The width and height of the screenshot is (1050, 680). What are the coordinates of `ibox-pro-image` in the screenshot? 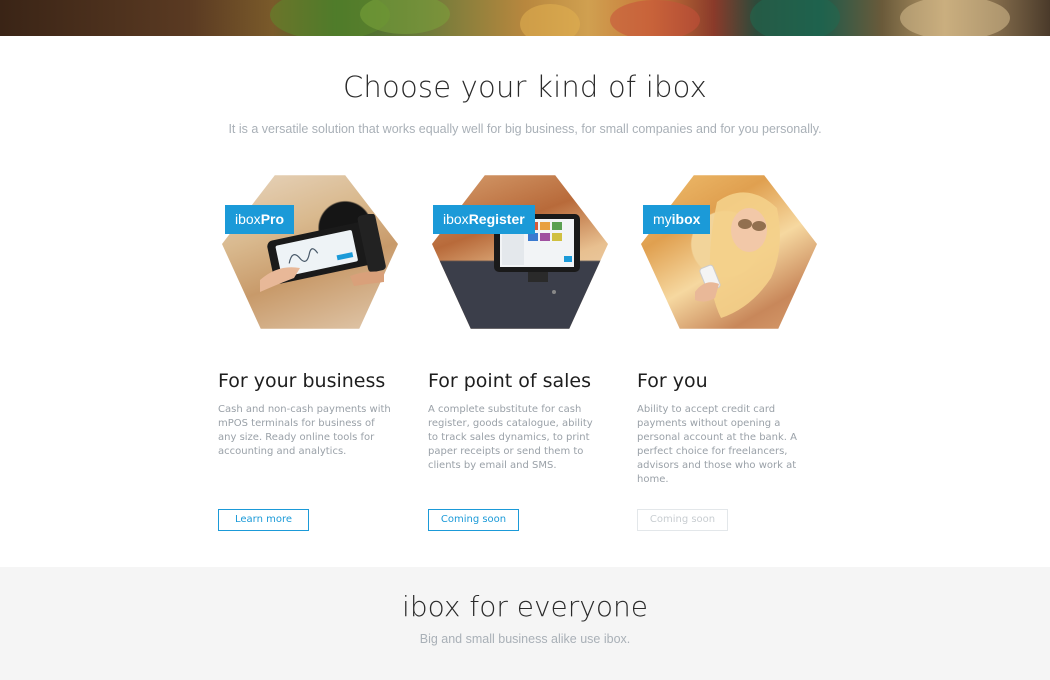 It's located at (310, 252).